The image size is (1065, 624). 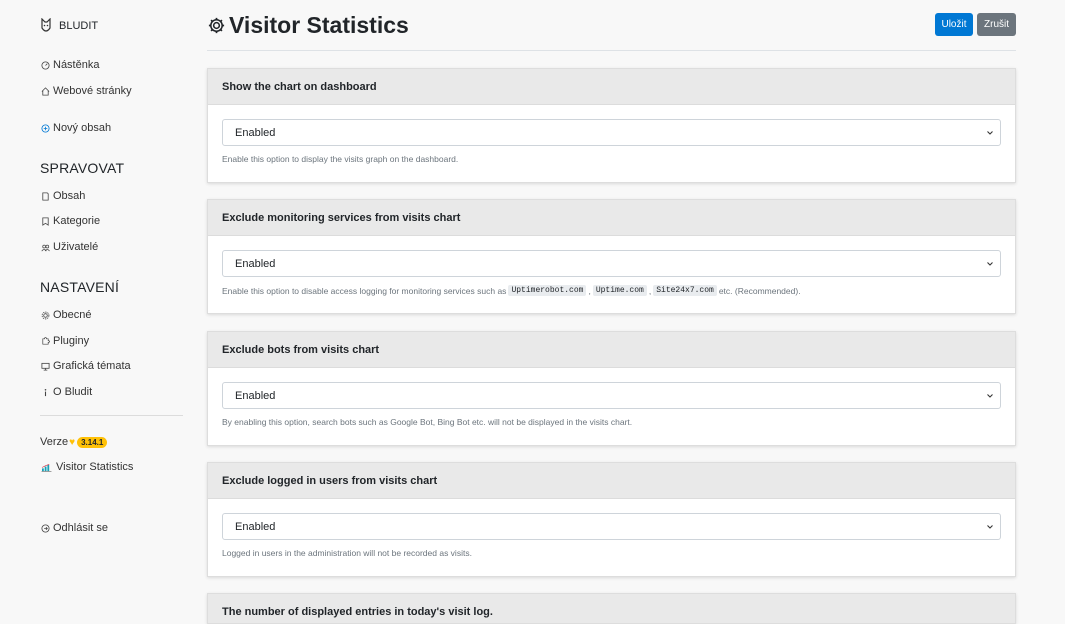 What do you see at coordinates (611, 263) in the screenshot?
I see `exclude-monitoring-select: Enabled` at bounding box center [611, 263].